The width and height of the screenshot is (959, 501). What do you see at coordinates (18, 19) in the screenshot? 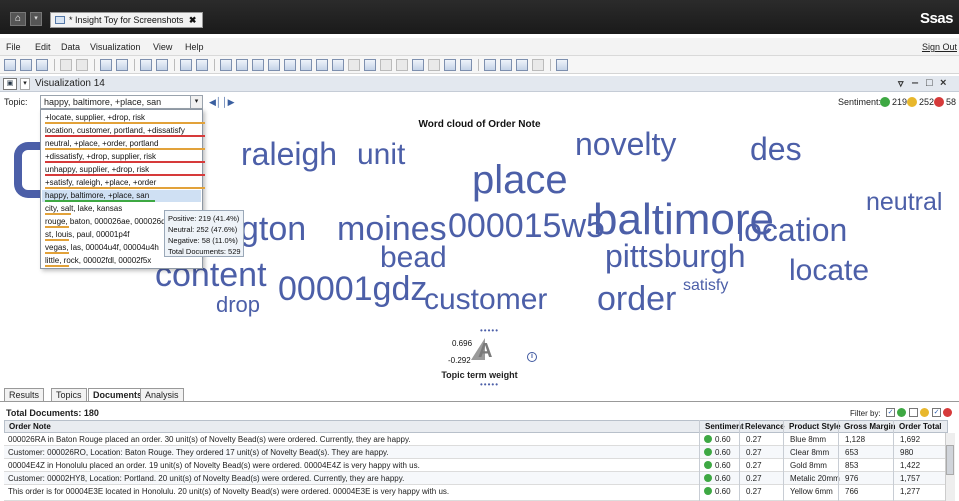
I see `home-icon: ⌂` at bounding box center [18, 19].